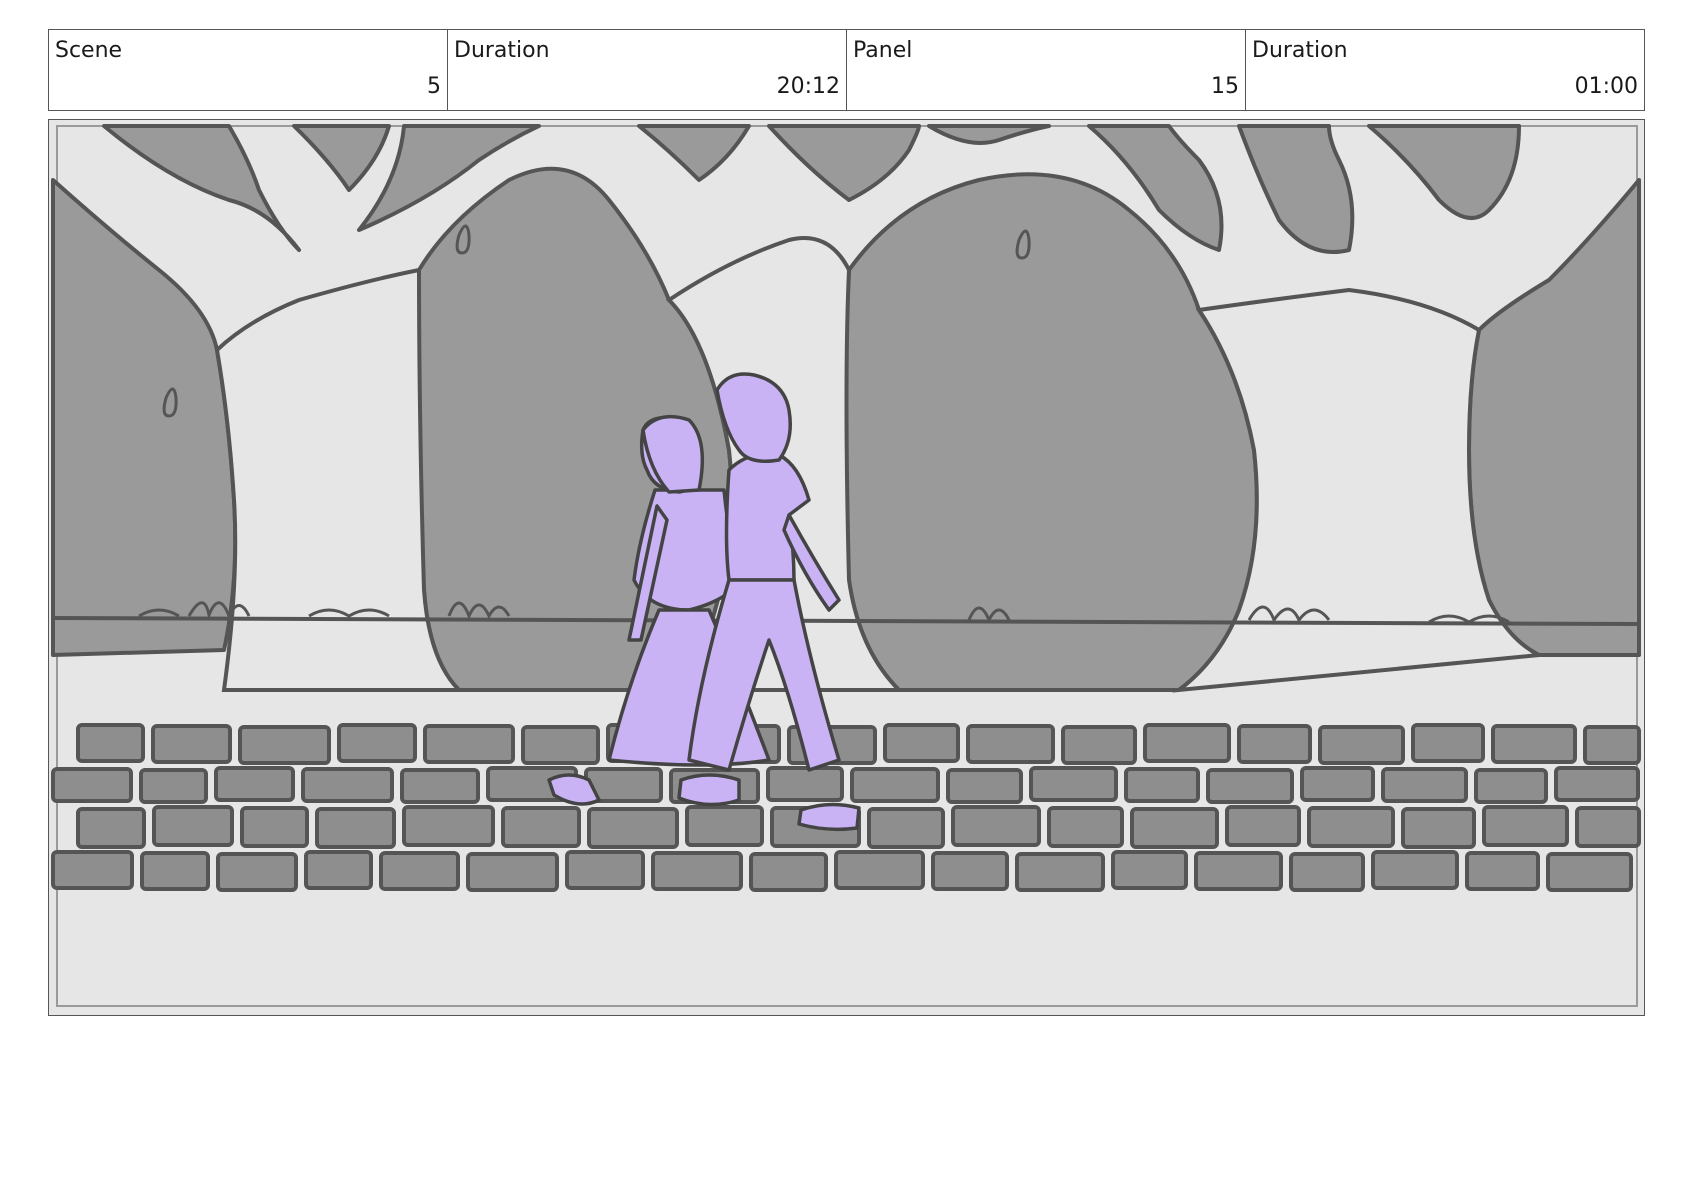 The image size is (1684, 1190). What do you see at coordinates (1300, 50) in the screenshot?
I see `panel-duration-label: Duration` at bounding box center [1300, 50].